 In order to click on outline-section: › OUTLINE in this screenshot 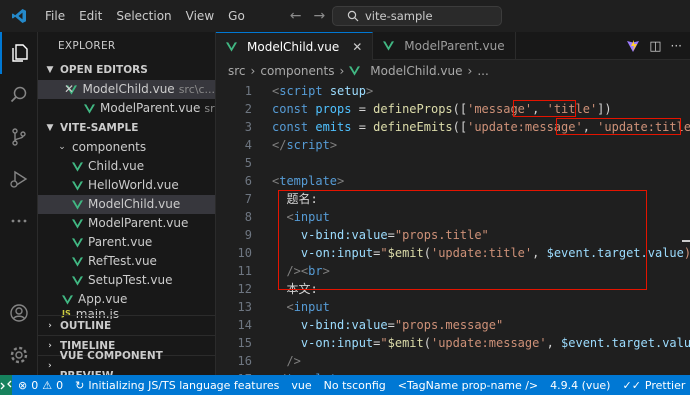, I will do `click(126, 325)`.